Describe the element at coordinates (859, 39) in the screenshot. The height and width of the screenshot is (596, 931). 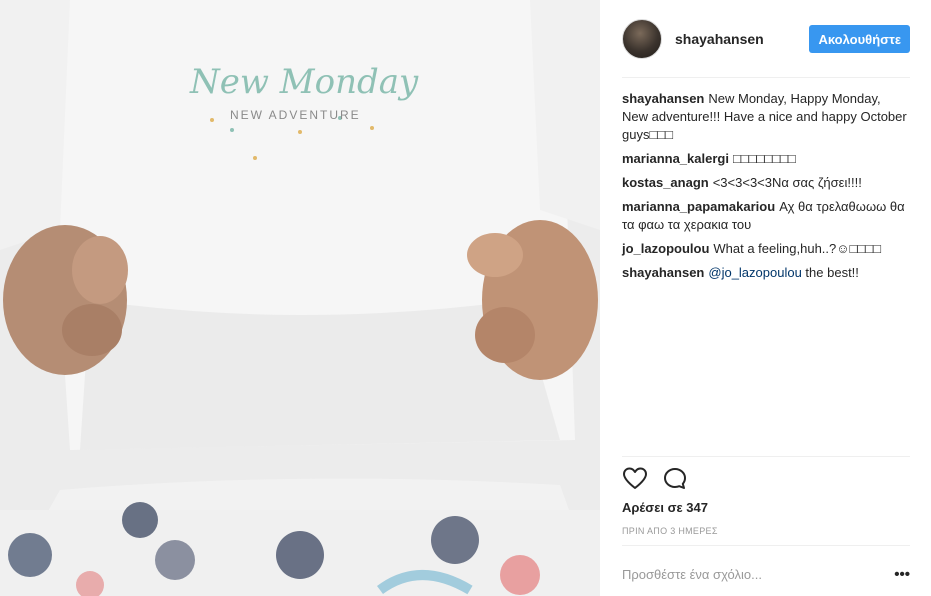
I see `follow-button: Ακολουθήστε` at that location.